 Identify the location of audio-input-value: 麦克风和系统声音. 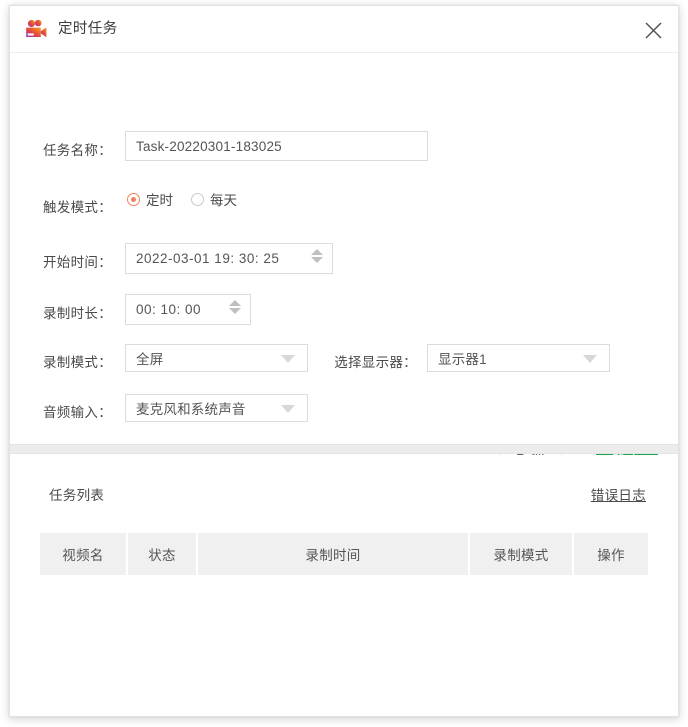
(191, 409).